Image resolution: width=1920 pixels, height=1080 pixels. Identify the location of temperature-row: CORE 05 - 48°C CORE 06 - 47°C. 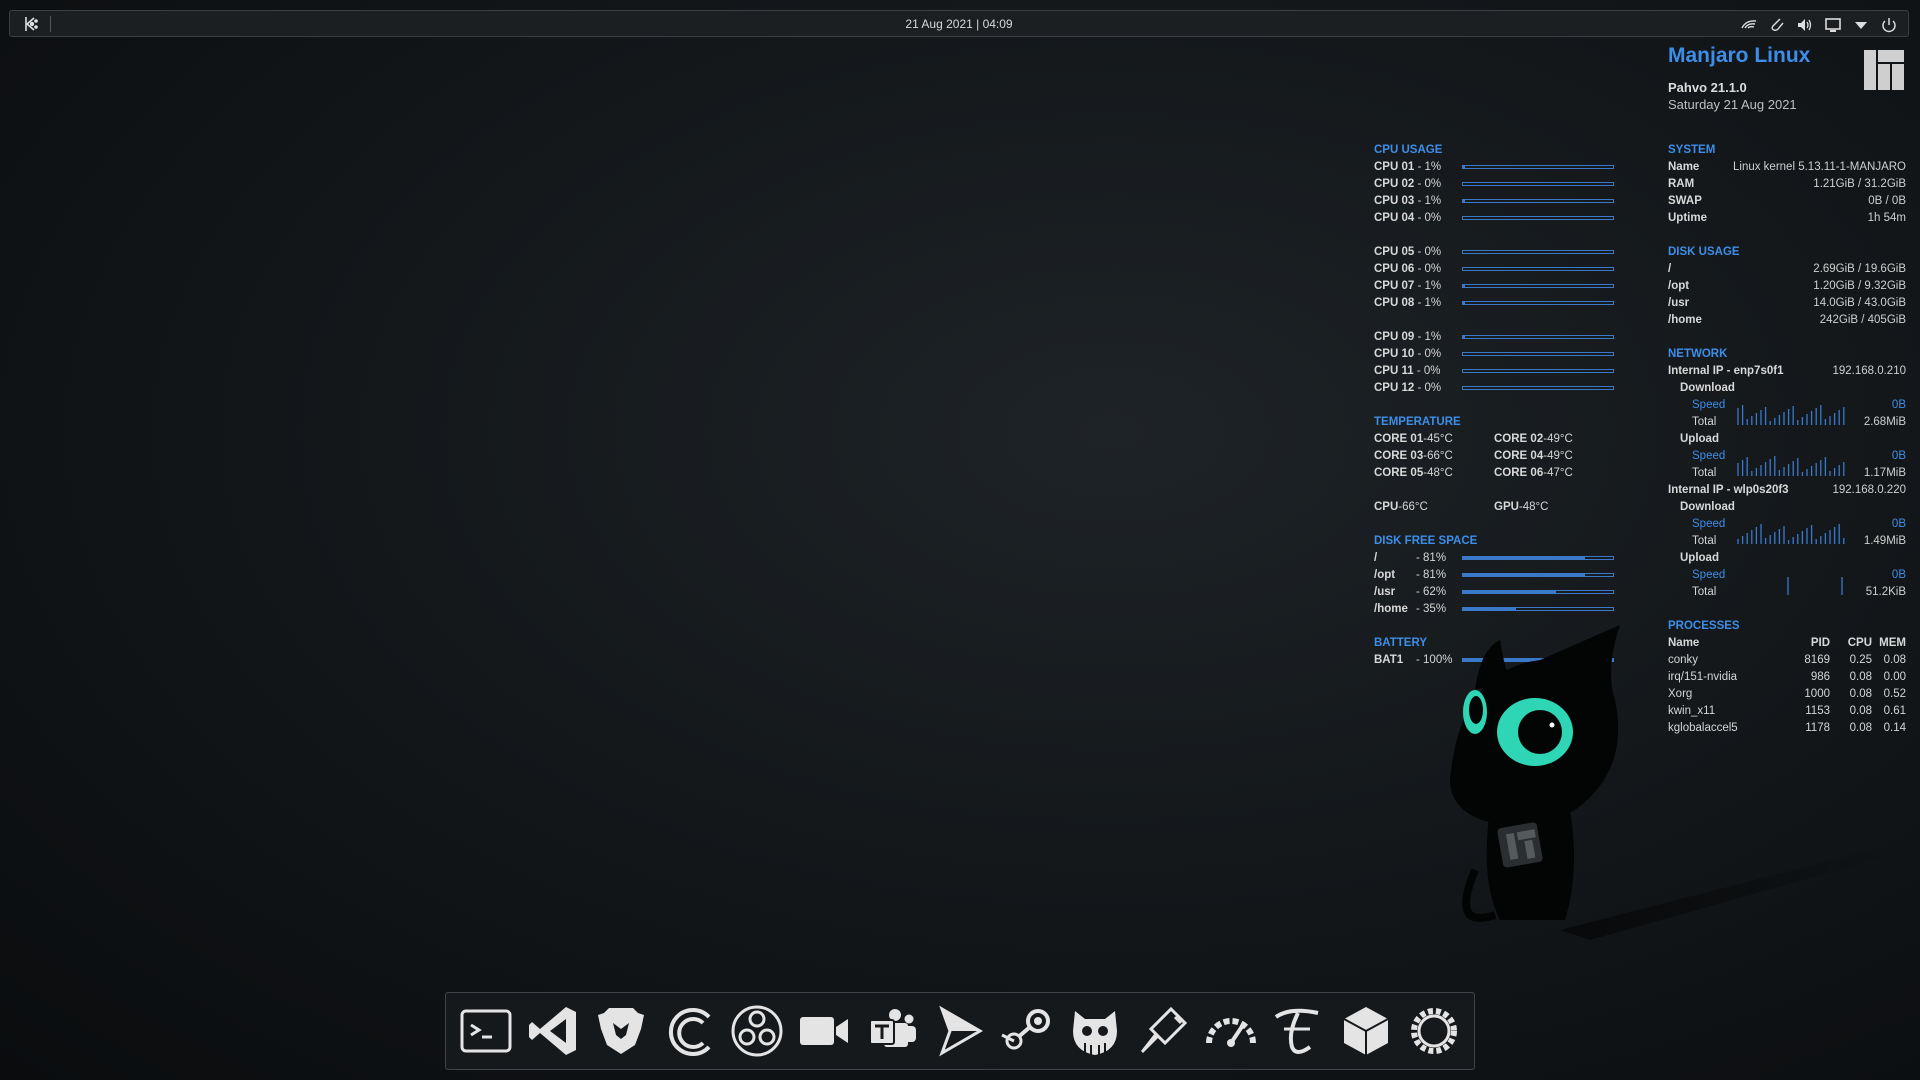
(1494, 473).